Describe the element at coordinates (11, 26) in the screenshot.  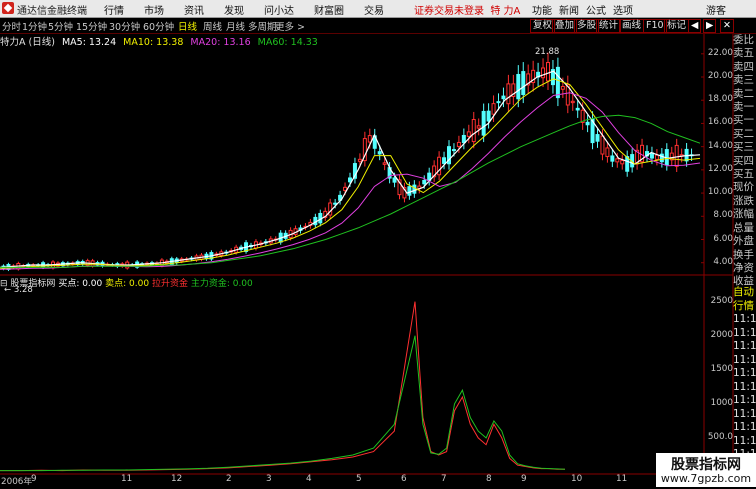
I see `period-tick: 分时` at that location.